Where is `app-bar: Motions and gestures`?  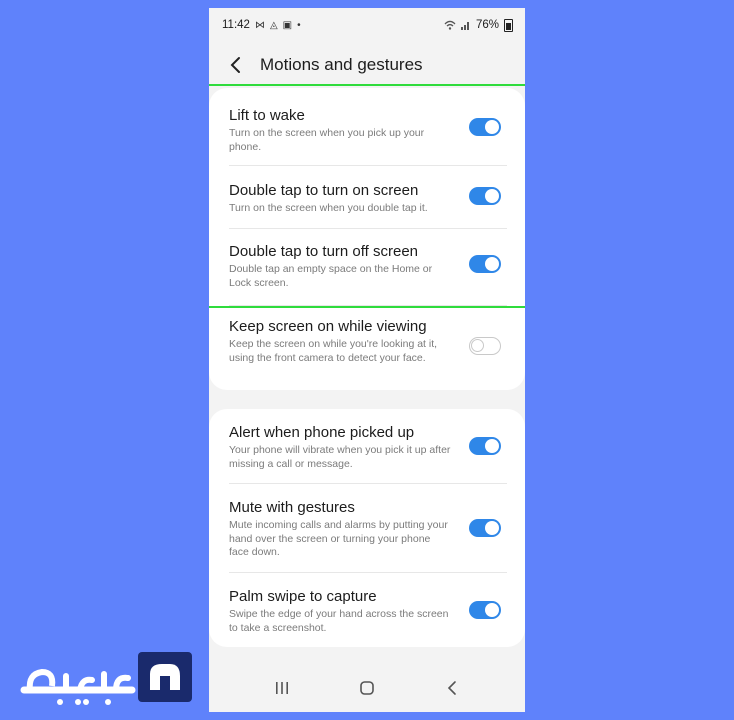 app-bar: Motions and gestures is located at coordinates (367, 65).